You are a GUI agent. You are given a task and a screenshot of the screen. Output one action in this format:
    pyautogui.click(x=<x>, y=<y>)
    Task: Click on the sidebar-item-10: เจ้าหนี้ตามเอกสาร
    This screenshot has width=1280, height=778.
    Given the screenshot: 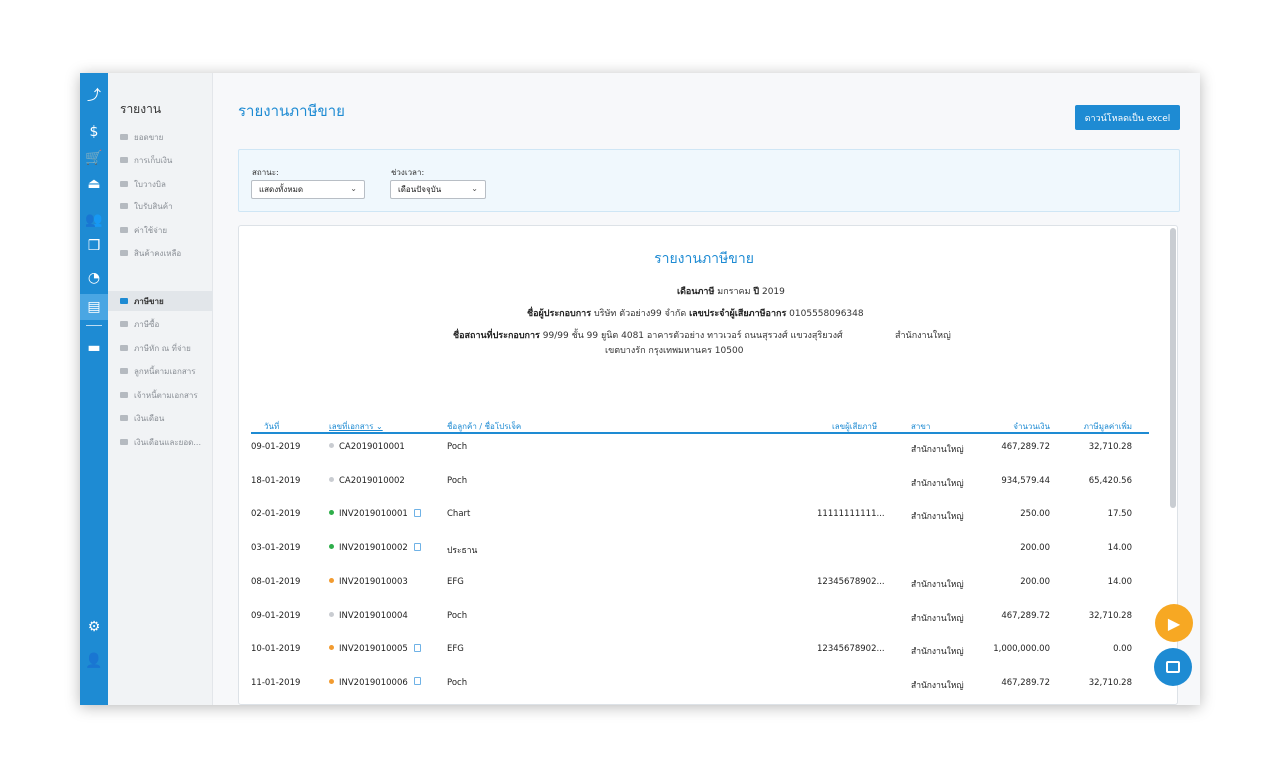 What is the action you would take?
    pyautogui.click(x=160, y=395)
    